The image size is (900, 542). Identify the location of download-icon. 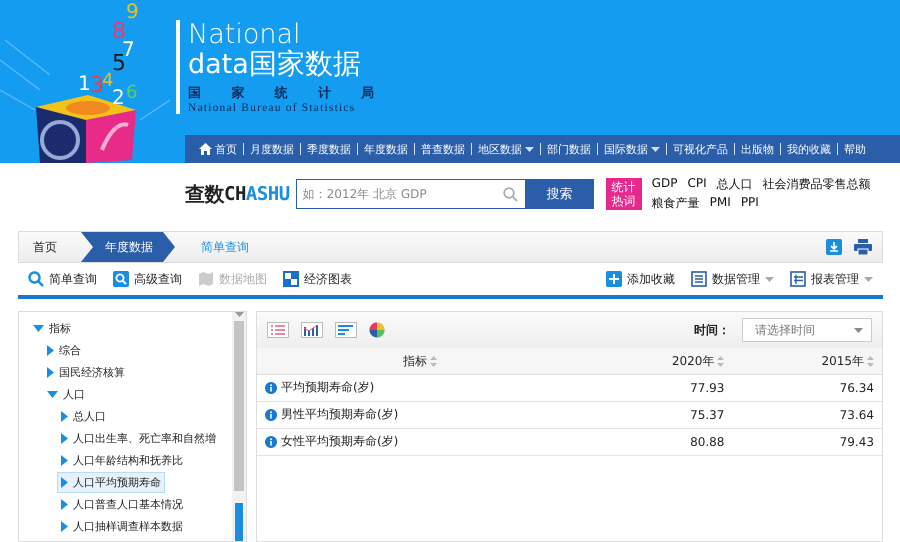
(834, 247).